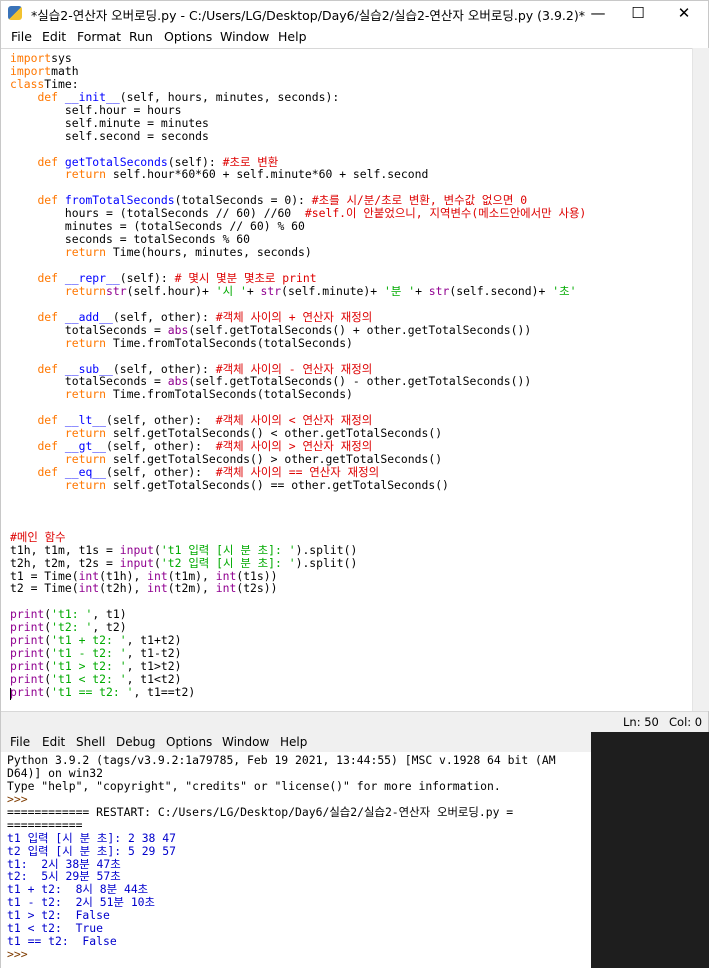  I want to click on menu-help: Help, so click(292, 36).